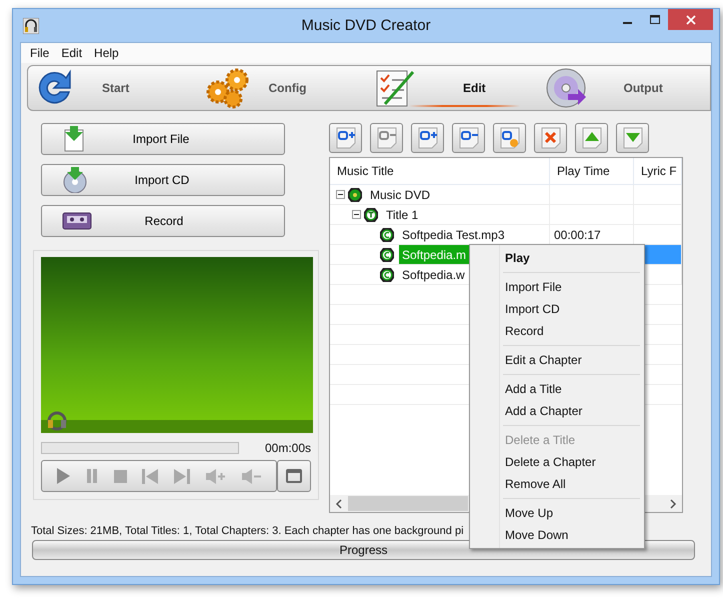 This screenshot has width=723, height=598. What do you see at coordinates (433, 274) in the screenshot?
I see `track-title: Softpedia.w` at bounding box center [433, 274].